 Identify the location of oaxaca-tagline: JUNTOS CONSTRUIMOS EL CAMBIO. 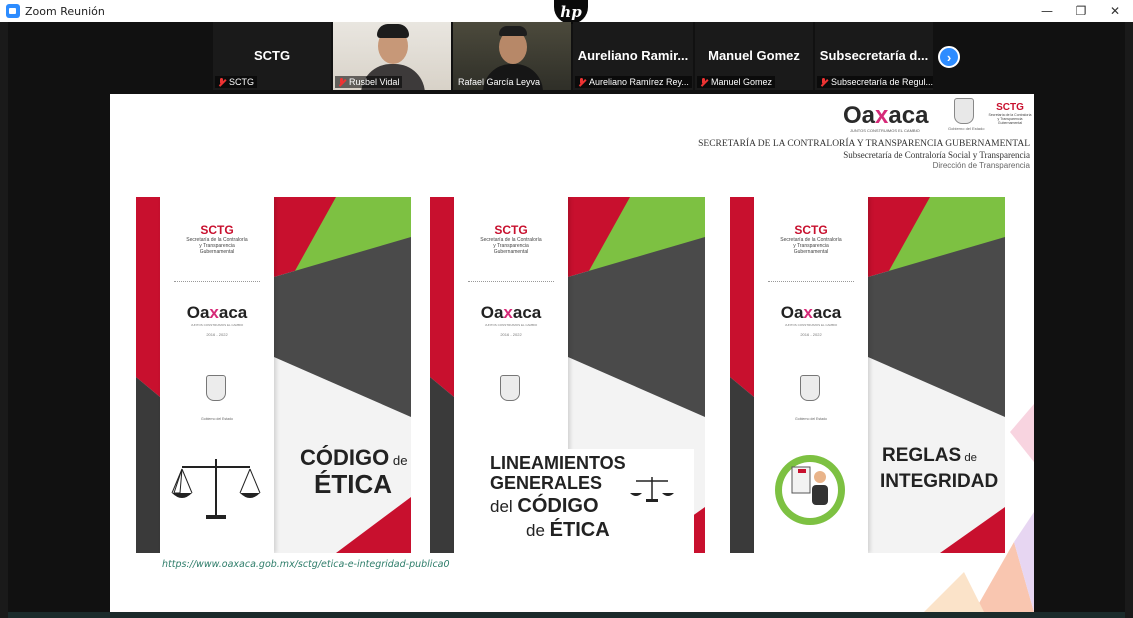
(885, 130).